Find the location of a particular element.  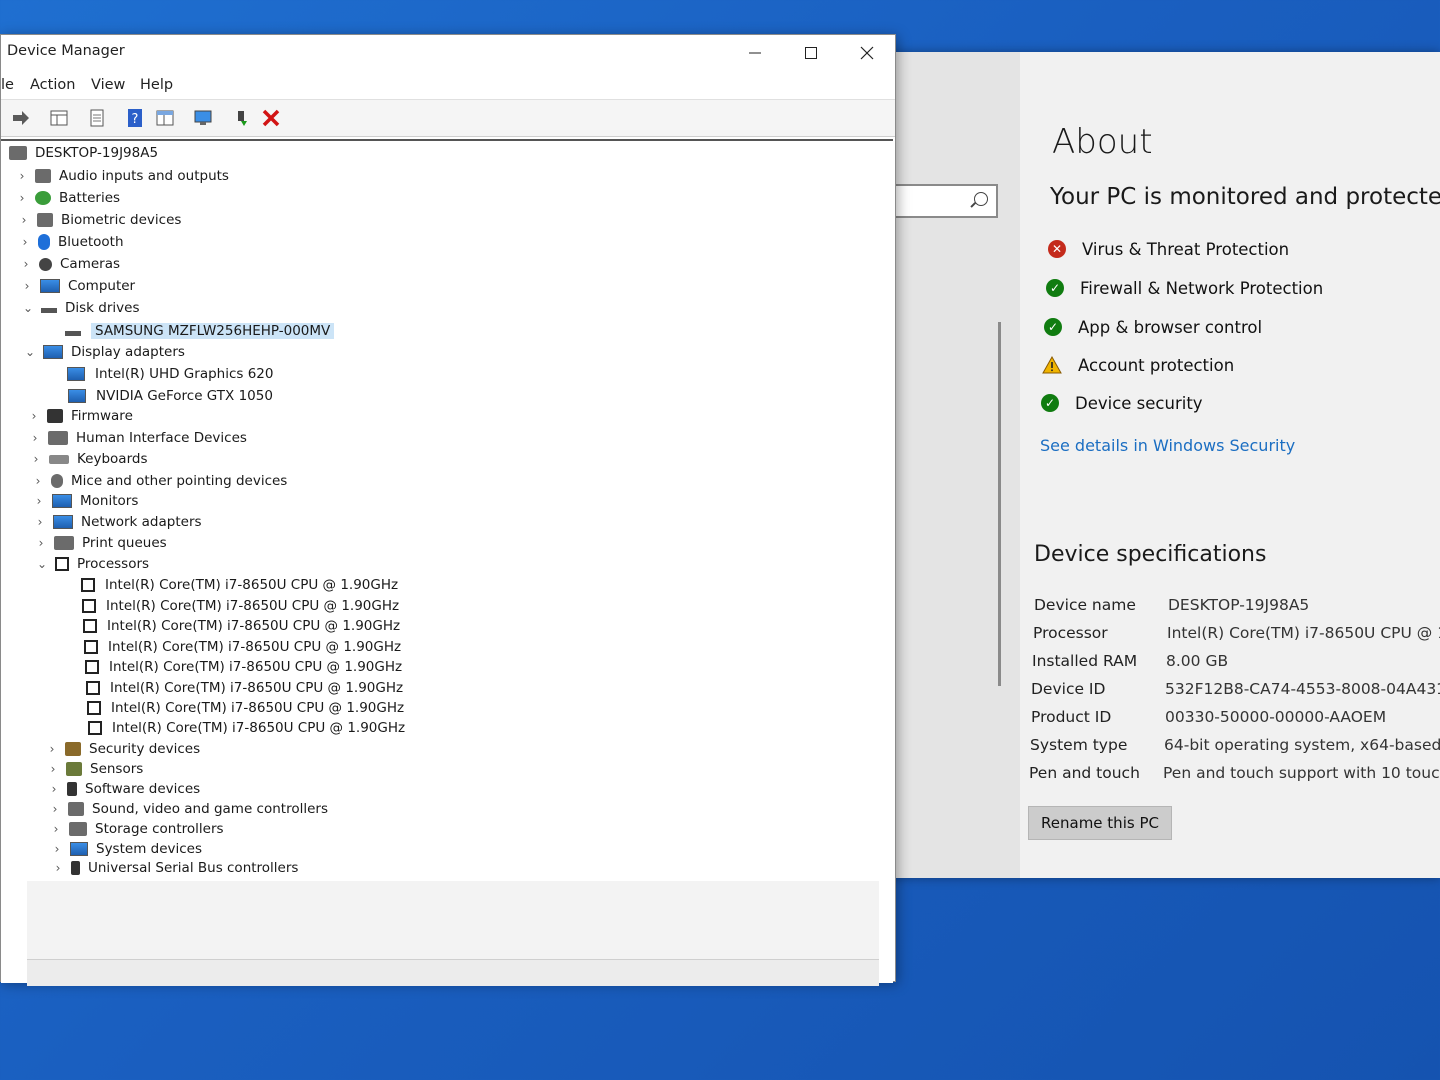

uninstall-x-icon is located at coordinates (271, 118).